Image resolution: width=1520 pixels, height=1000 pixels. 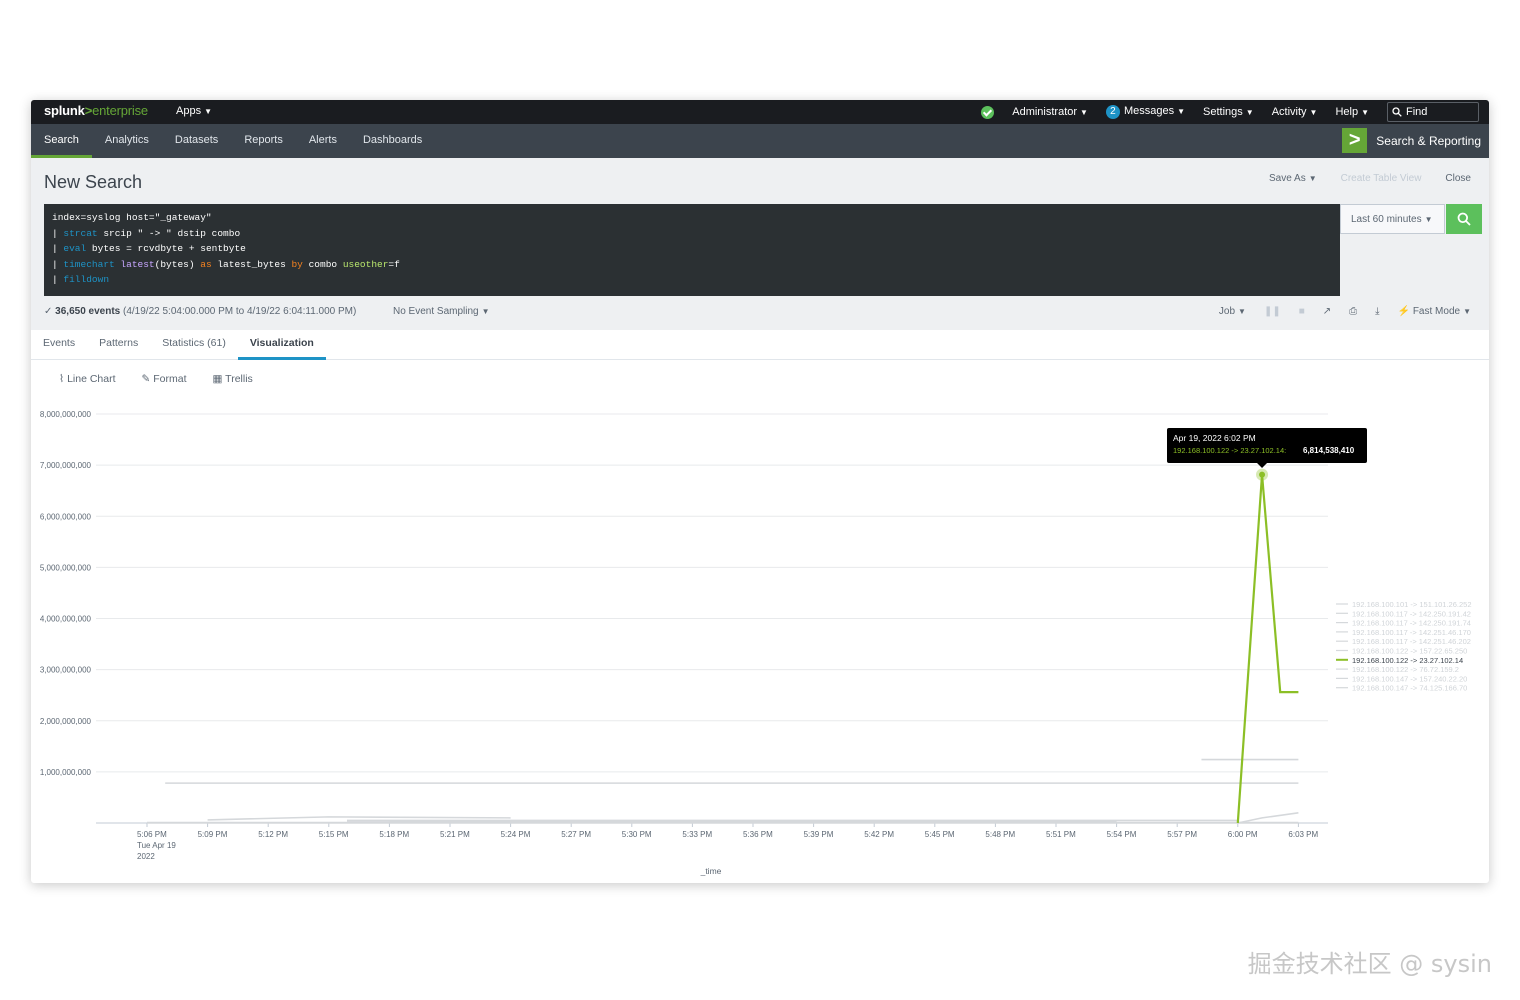 I want to click on legend-entry: 192.168.100.117 -> 142.251.46.202, so click(x=1411, y=641).